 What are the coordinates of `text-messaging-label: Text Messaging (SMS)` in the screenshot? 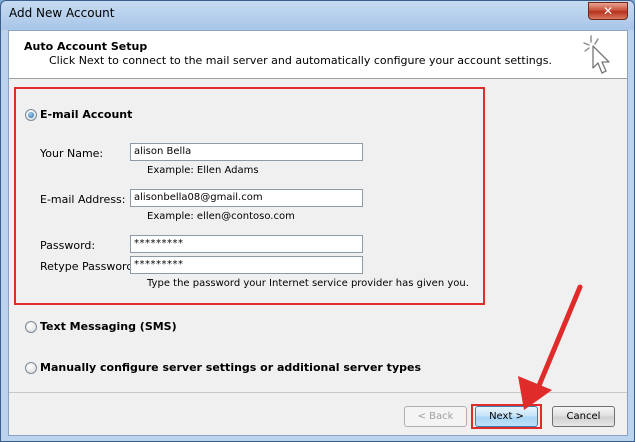 It's located at (108, 326).